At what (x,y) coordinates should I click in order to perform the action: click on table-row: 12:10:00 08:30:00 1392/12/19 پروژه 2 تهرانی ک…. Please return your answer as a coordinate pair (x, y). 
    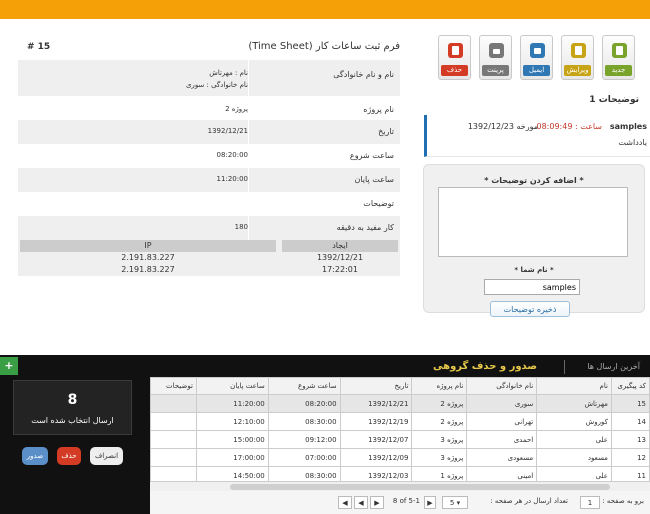
    Looking at the image, I should click on (400, 421).